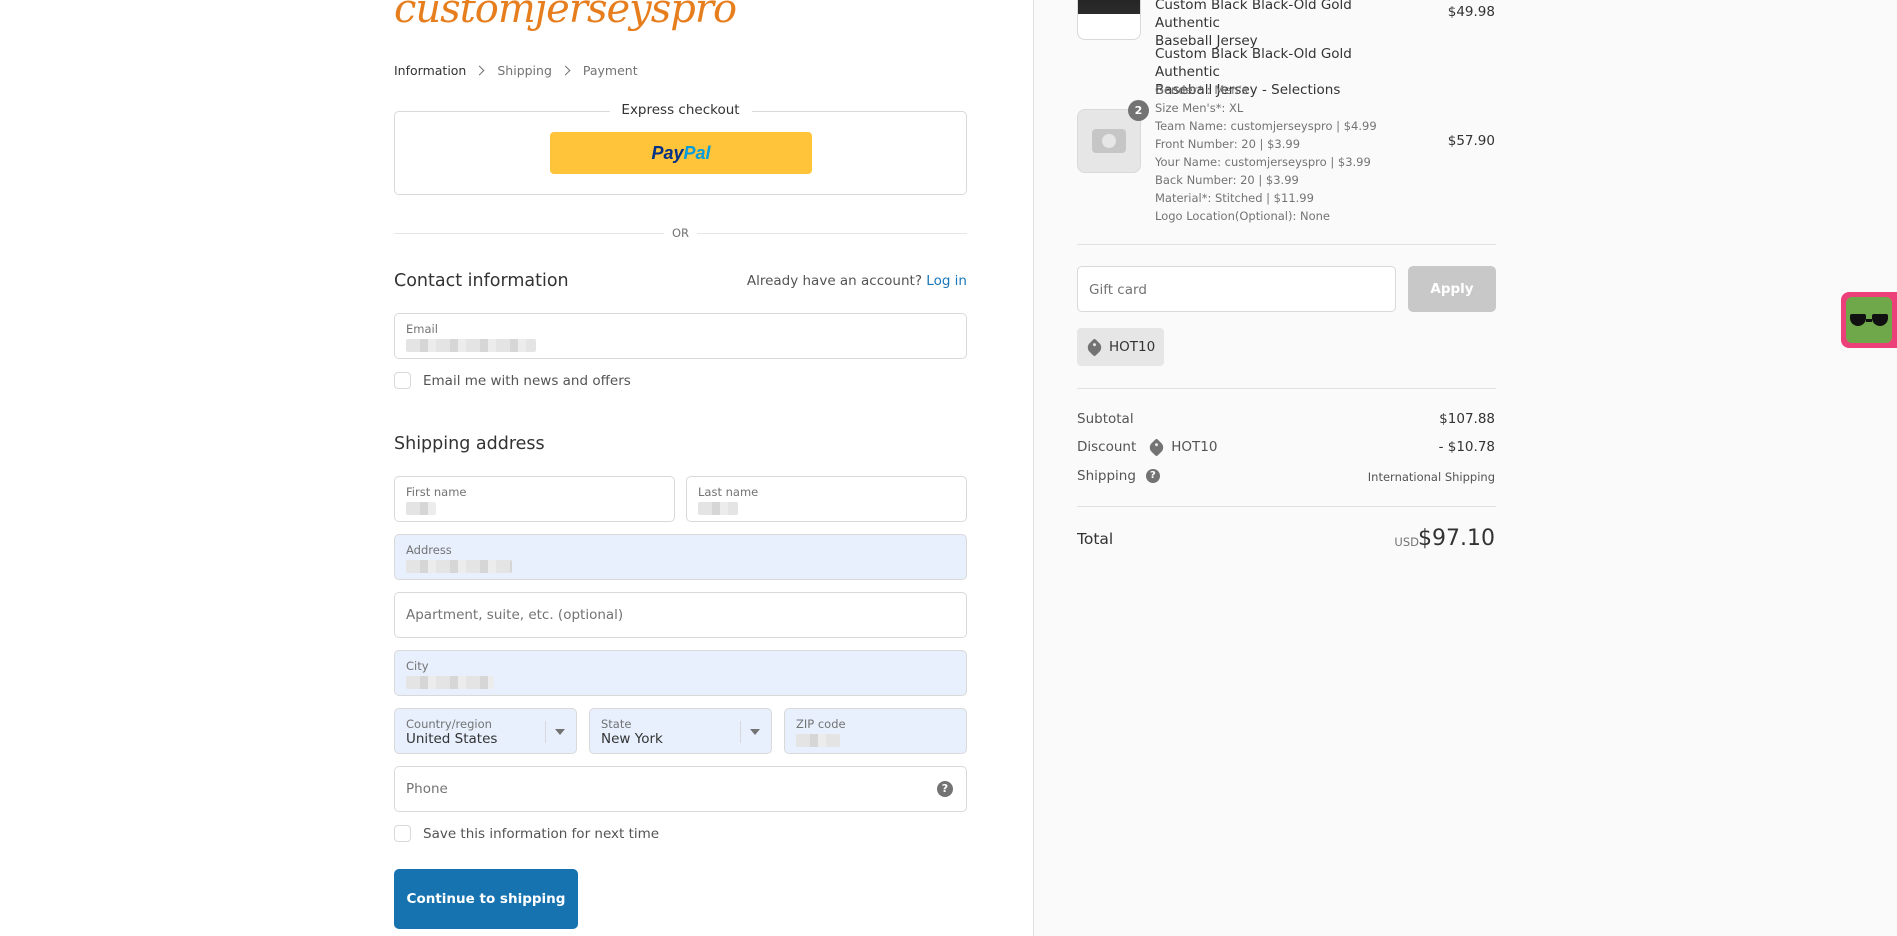 The width and height of the screenshot is (1897, 936). What do you see at coordinates (421, 508) in the screenshot?
I see `redacted-first-name` at bounding box center [421, 508].